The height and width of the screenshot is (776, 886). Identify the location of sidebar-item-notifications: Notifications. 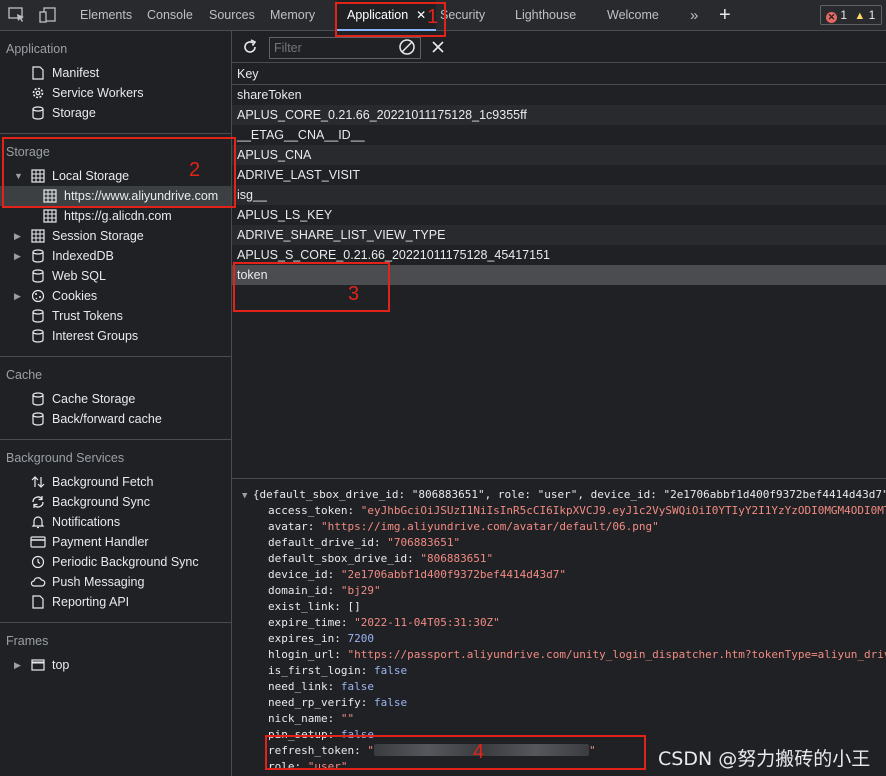
(130, 522).